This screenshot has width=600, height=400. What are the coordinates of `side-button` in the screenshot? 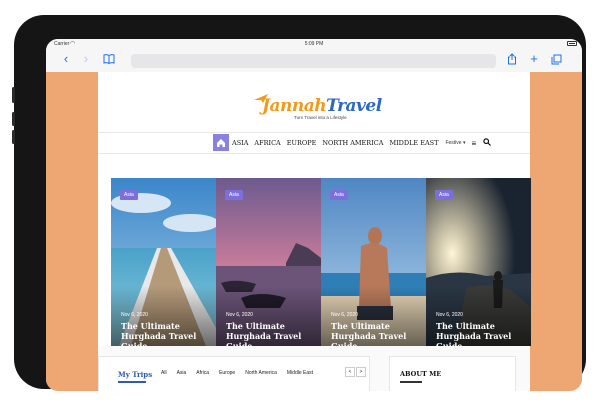 It's located at (13, 95).